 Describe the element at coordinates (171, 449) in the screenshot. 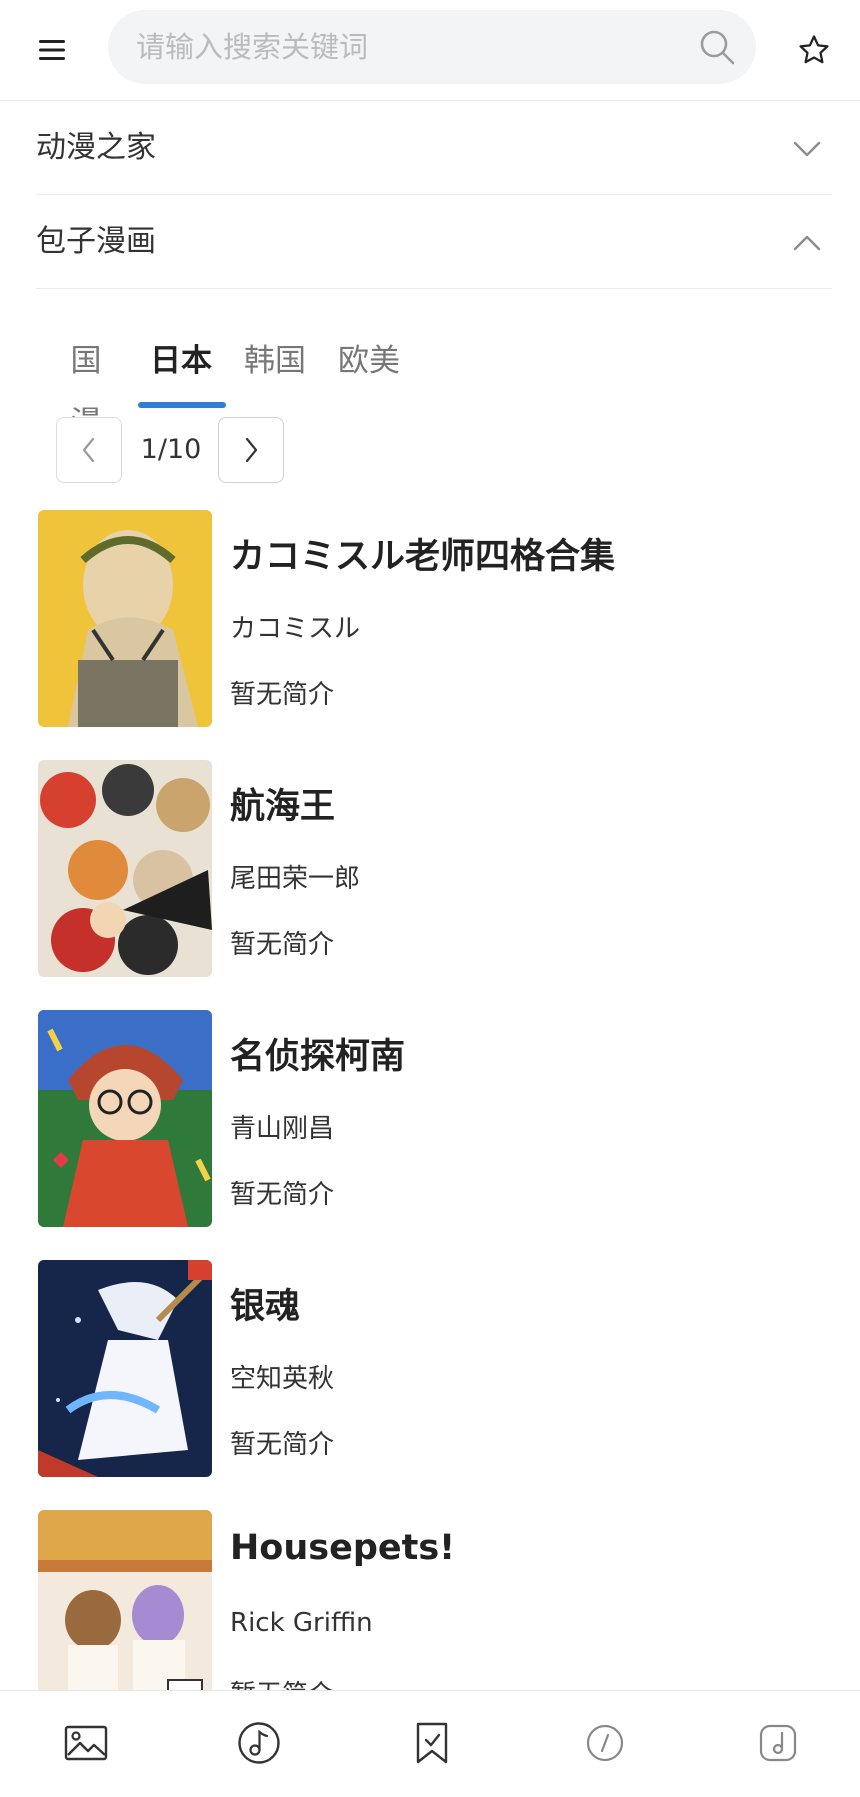

I see `page-indicator: 1/10` at that location.